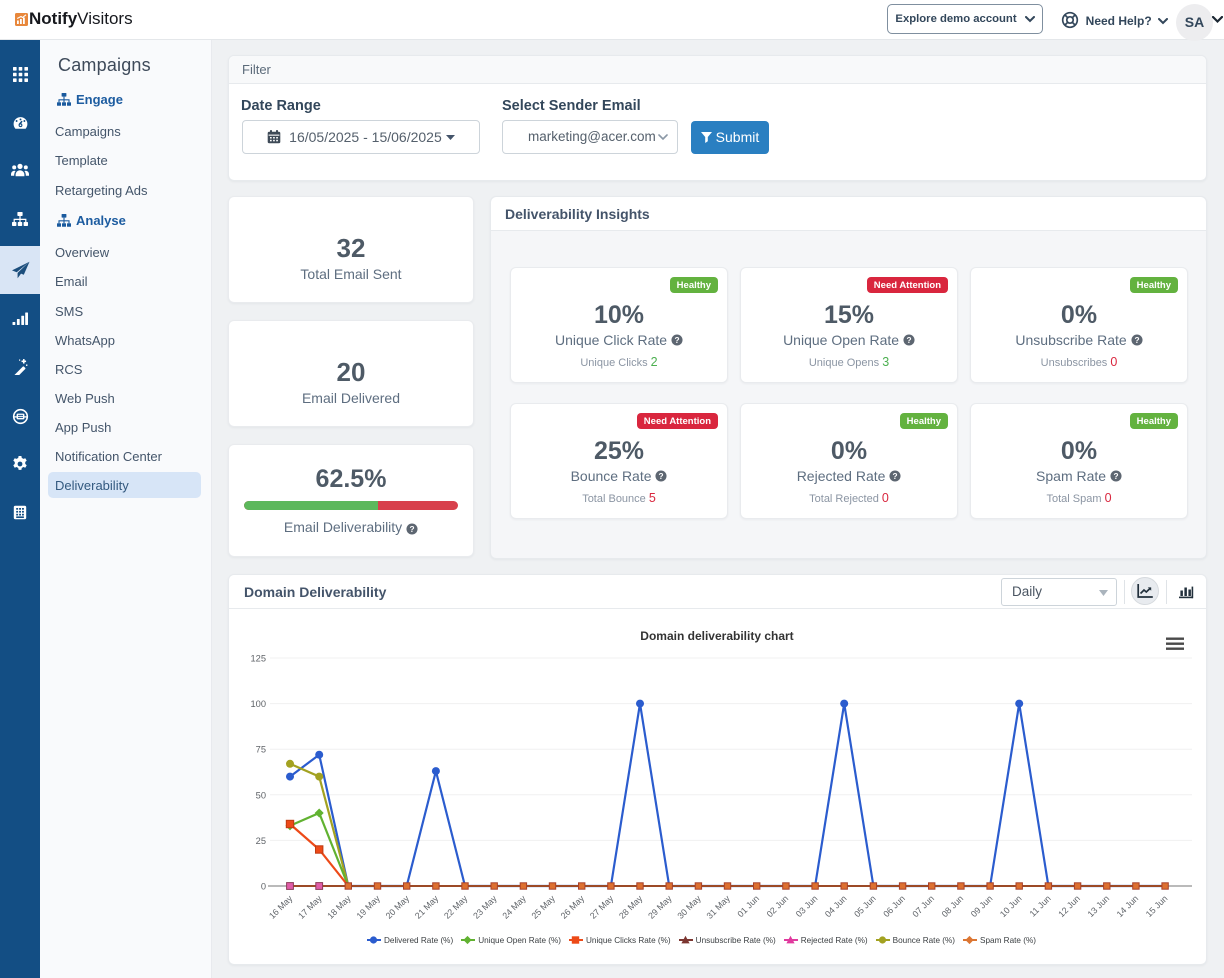  I want to click on svg-text: 05 Jun, so click(865, 906).